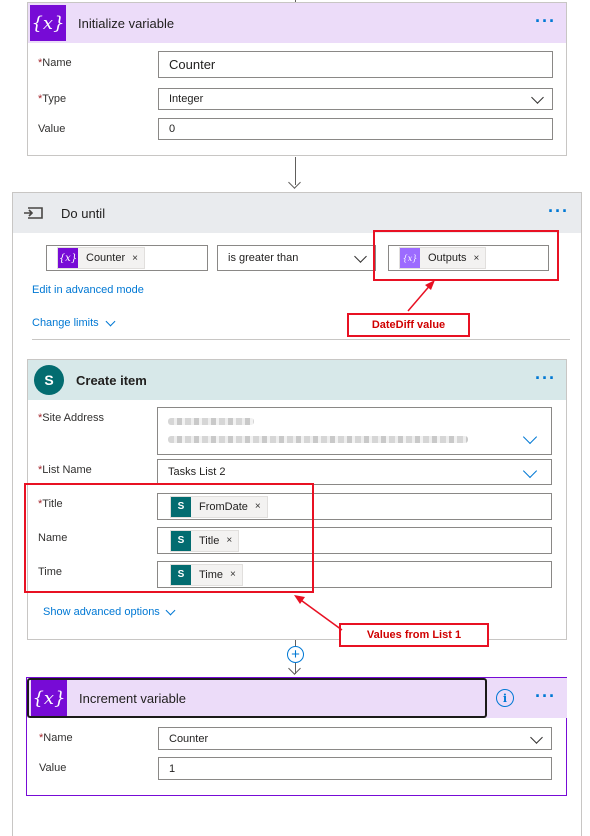  What do you see at coordinates (355, 768) in the screenshot?
I see `value-field: 1` at bounding box center [355, 768].